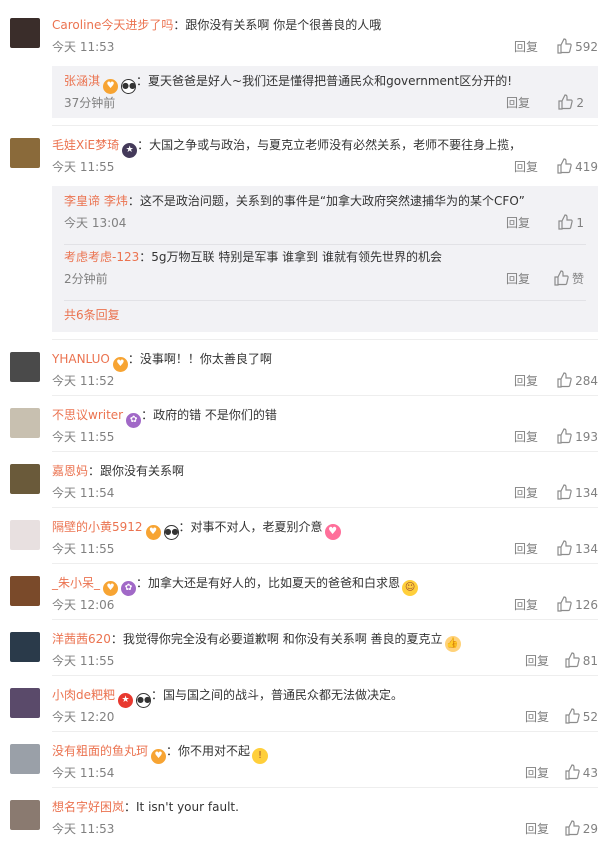 The width and height of the screenshot is (613, 847). What do you see at coordinates (581, 829) in the screenshot?
I see `like-button: 29` at bounding box center [581, 829].